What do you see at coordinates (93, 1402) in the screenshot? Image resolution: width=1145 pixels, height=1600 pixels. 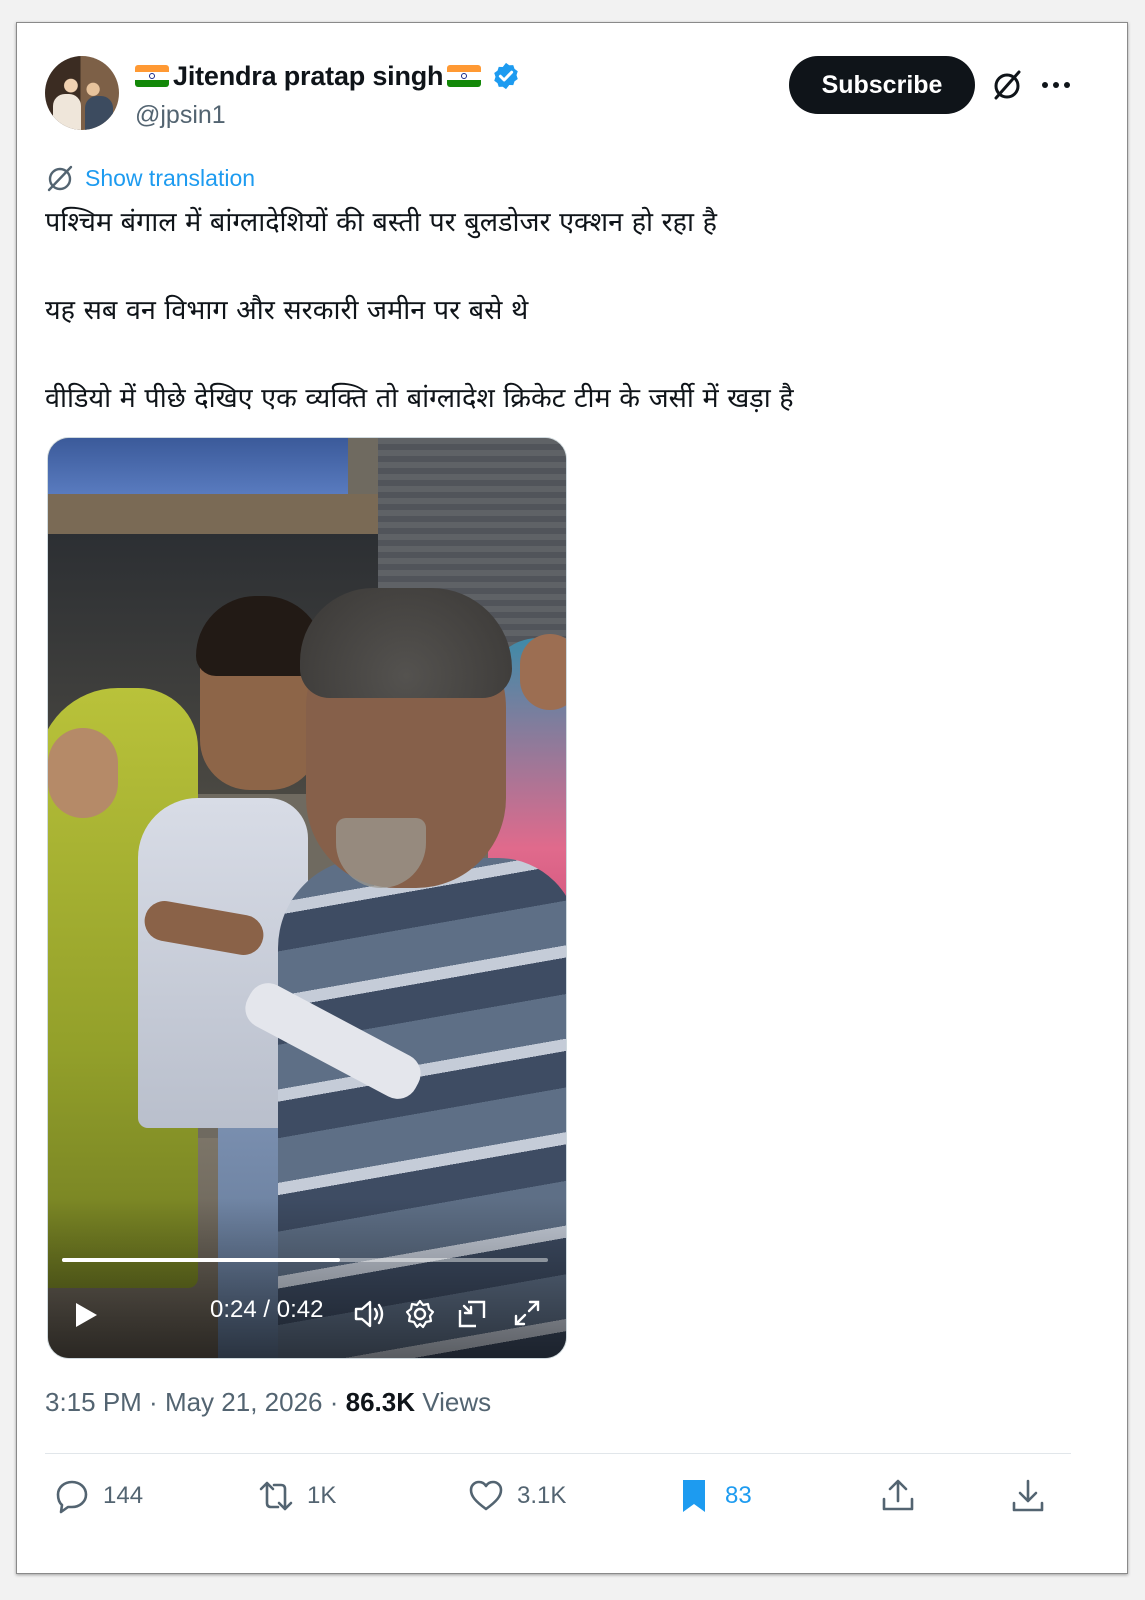 I see `tweet-time: 3:15 PM` at bounding box center [93, 1402].